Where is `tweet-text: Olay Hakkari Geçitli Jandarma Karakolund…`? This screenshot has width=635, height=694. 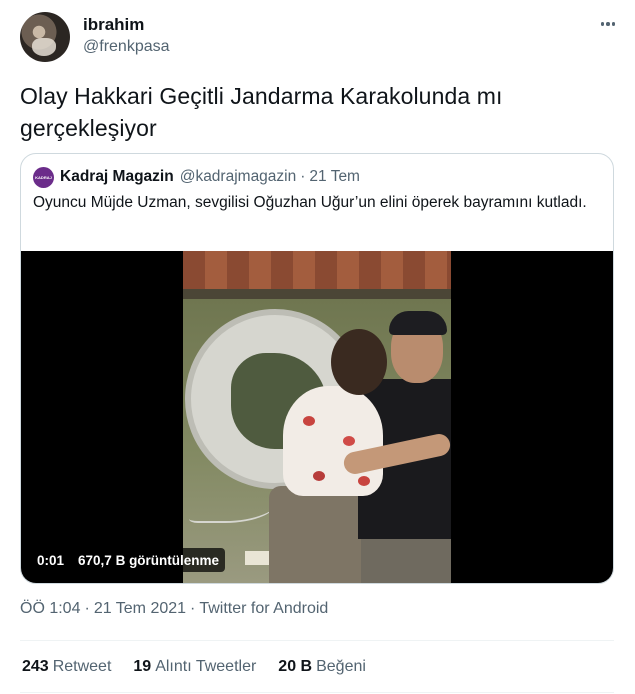
tweet-text: Olay Hakkari Geçitli Jandarma Karakolund… is located at coordinates (261, 112).